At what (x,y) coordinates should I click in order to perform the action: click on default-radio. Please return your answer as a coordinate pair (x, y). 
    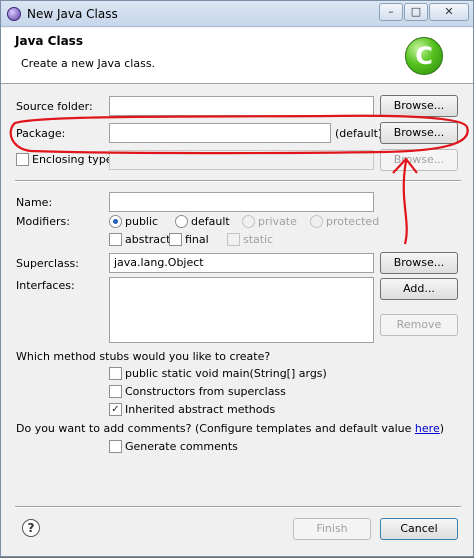
    Looking at the image, I should click on (181, 221).